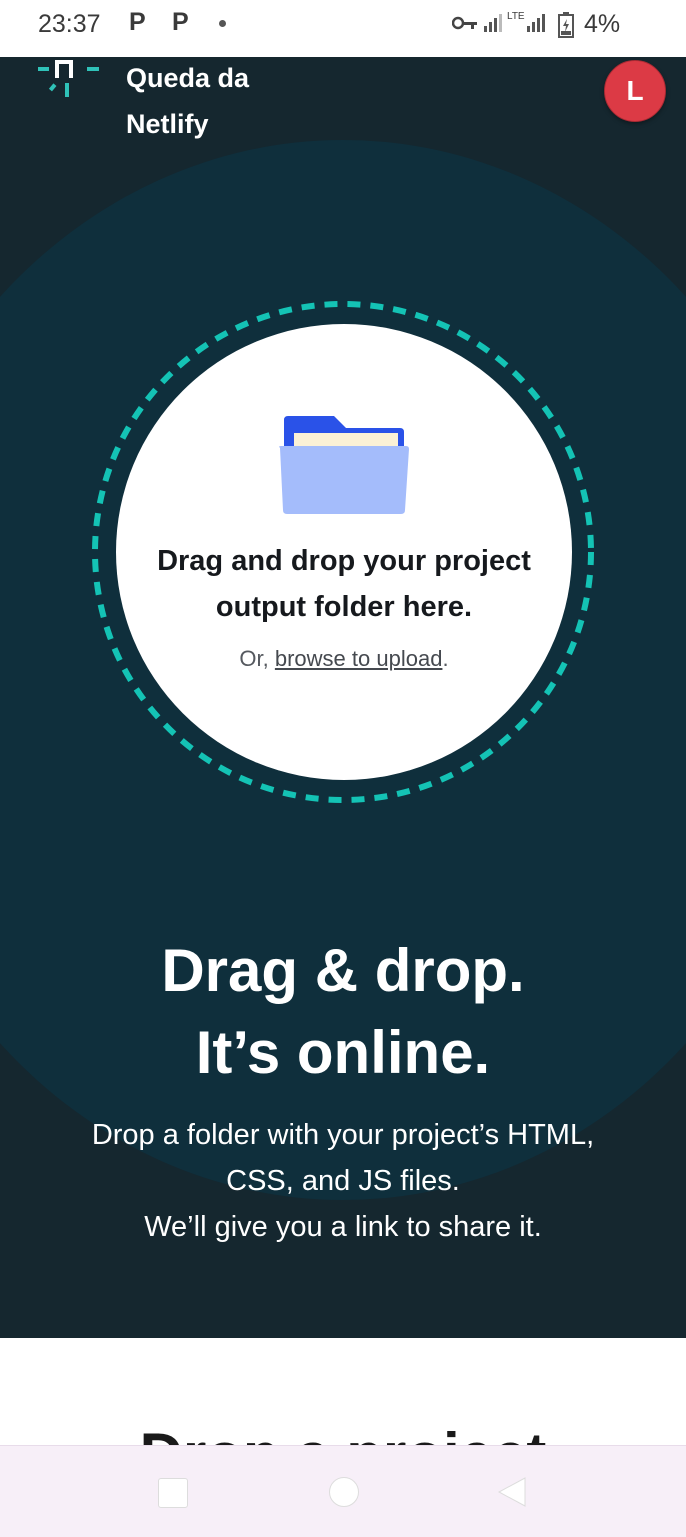  Describe the element at coordinates (343, 970) in the screenshot. I see `headline-line: Drag & drop.` at that location.